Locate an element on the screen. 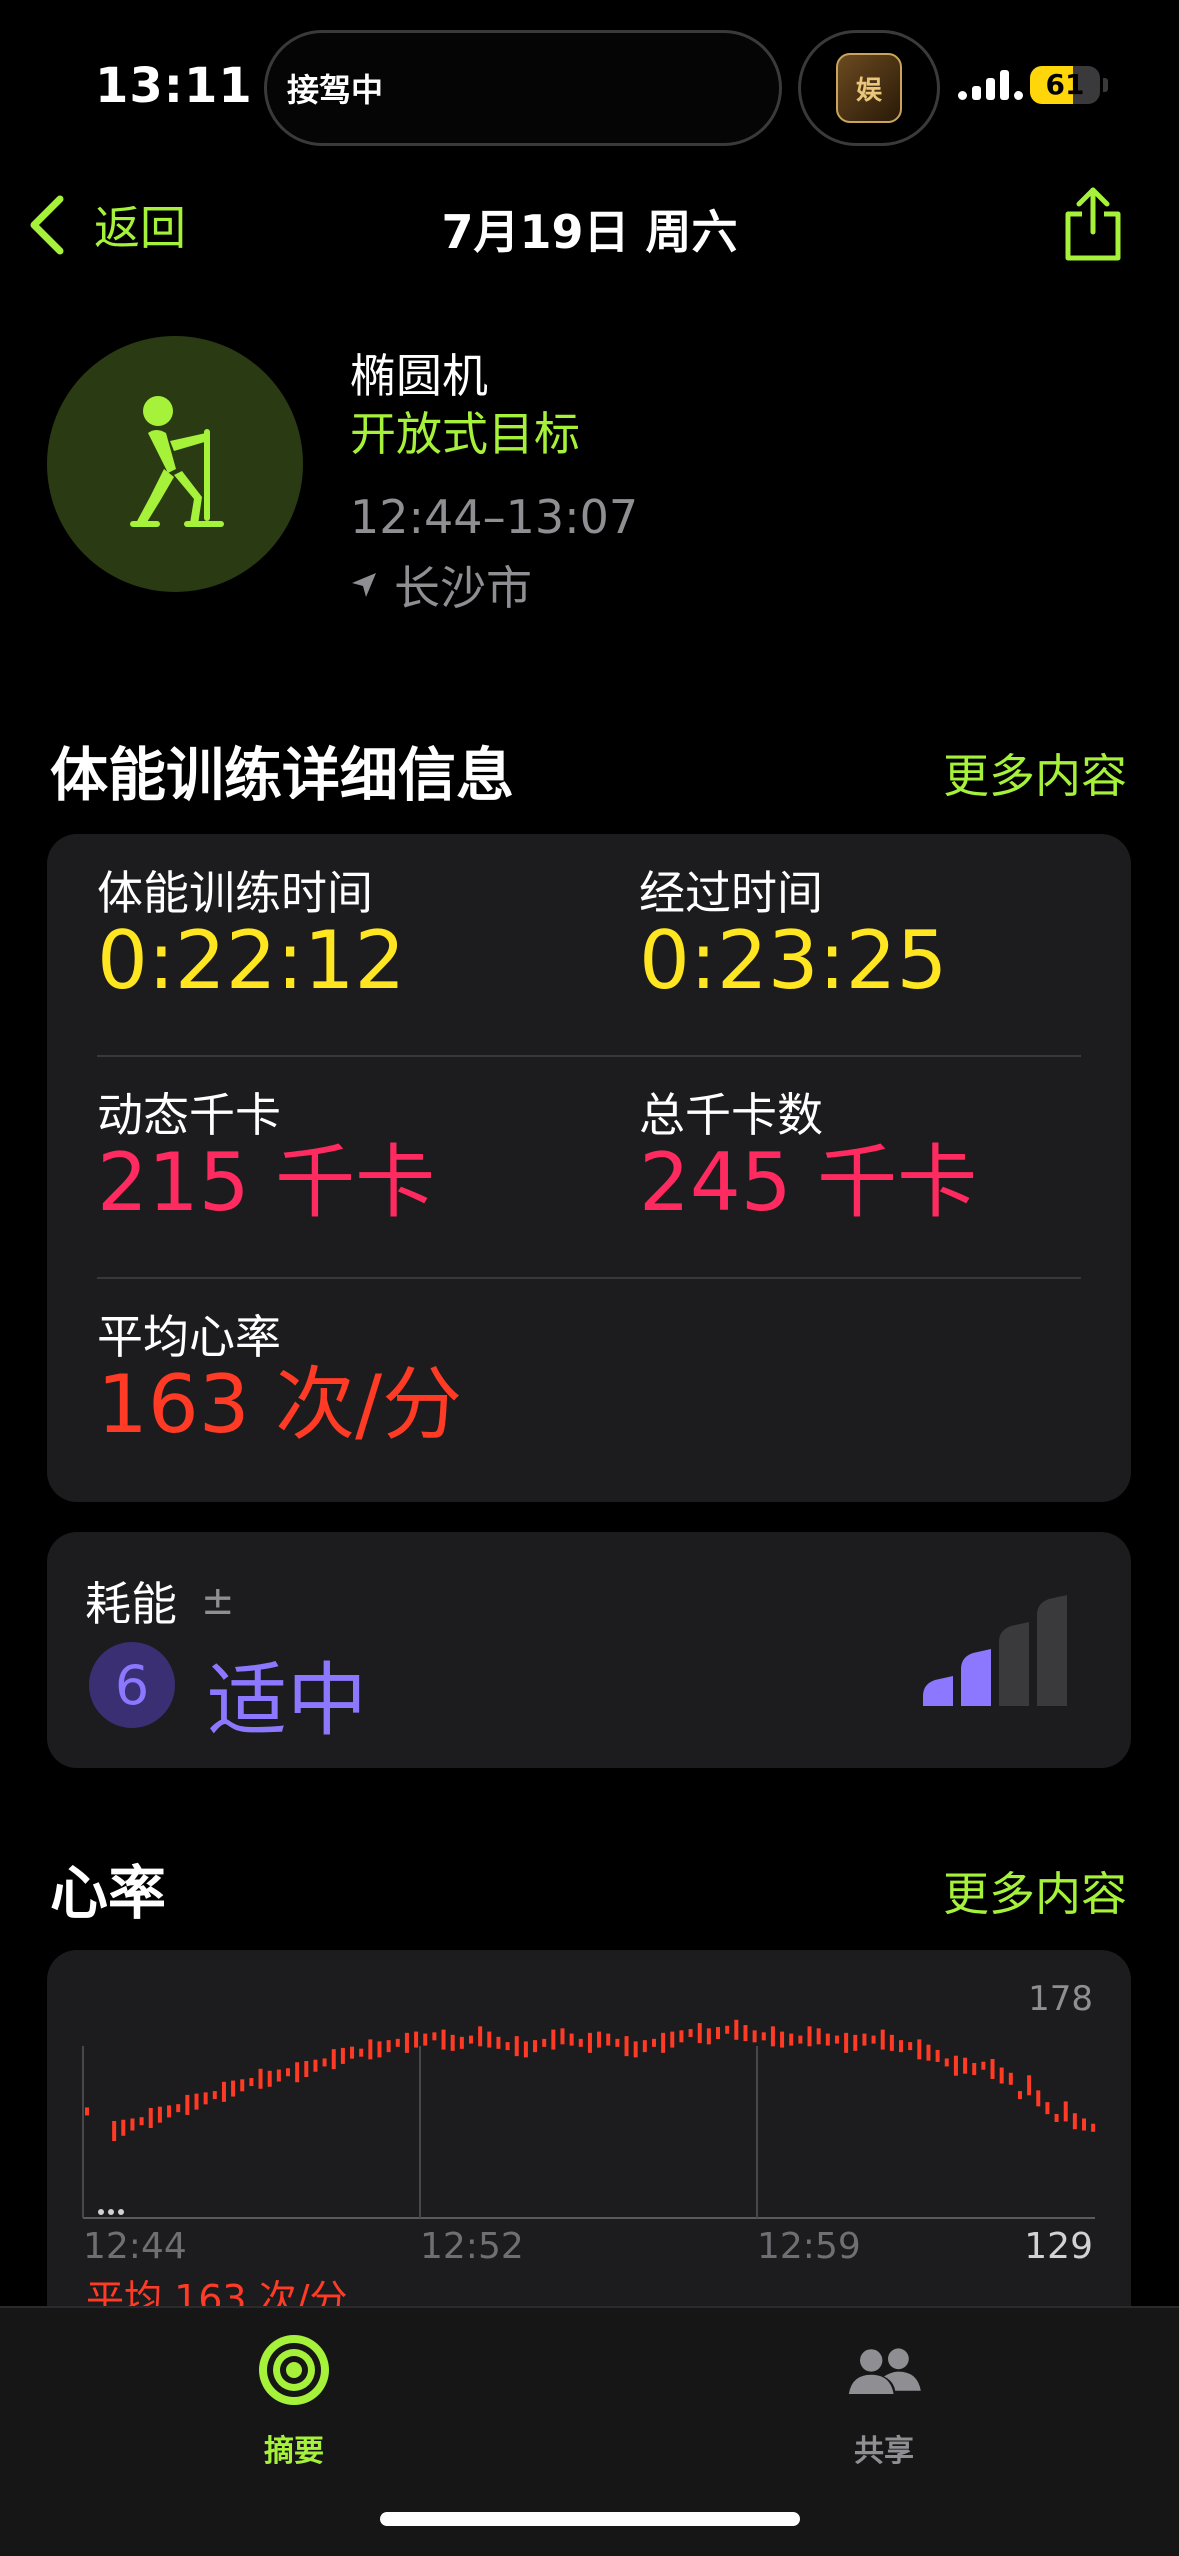  heart-more-link: 更多内容 is located at coordinates (1035, 1891).